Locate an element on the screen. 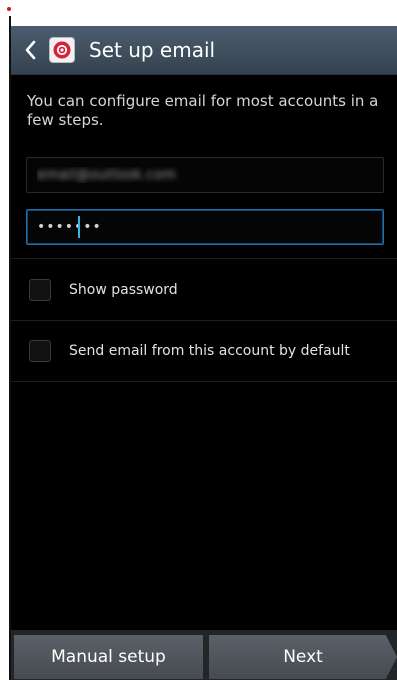  manual-setup-button: Manual setup is located at coordinates (108, 657).